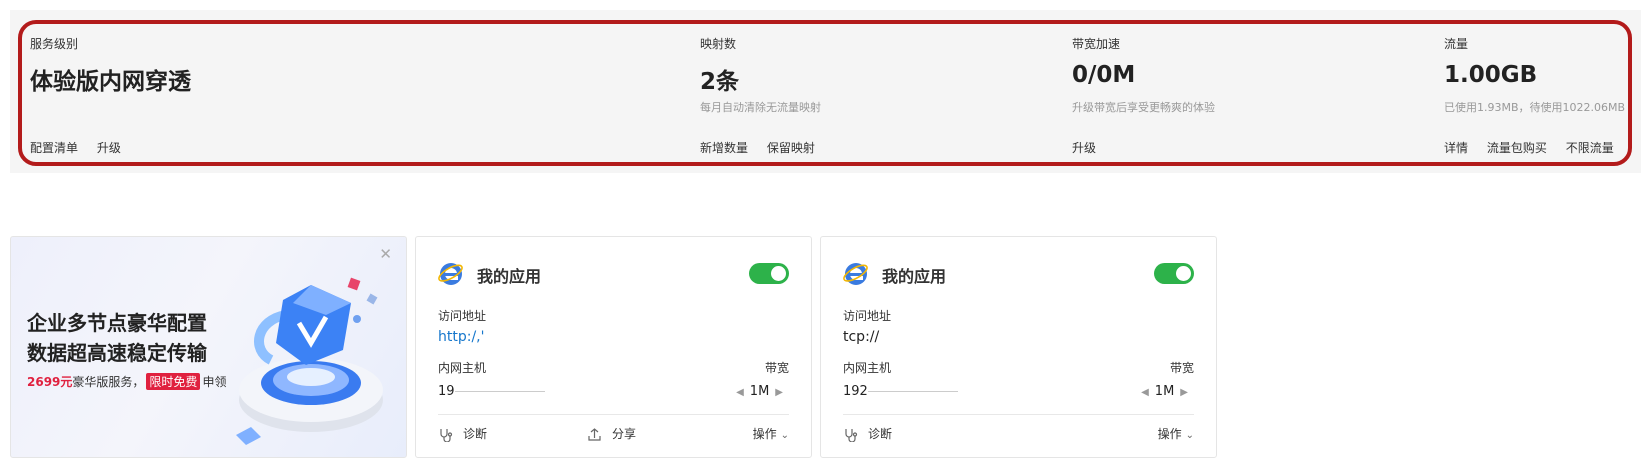 The width and height of the screenshot is (1641, 474). I want to click on share-label: 分享, so click(624, 434).